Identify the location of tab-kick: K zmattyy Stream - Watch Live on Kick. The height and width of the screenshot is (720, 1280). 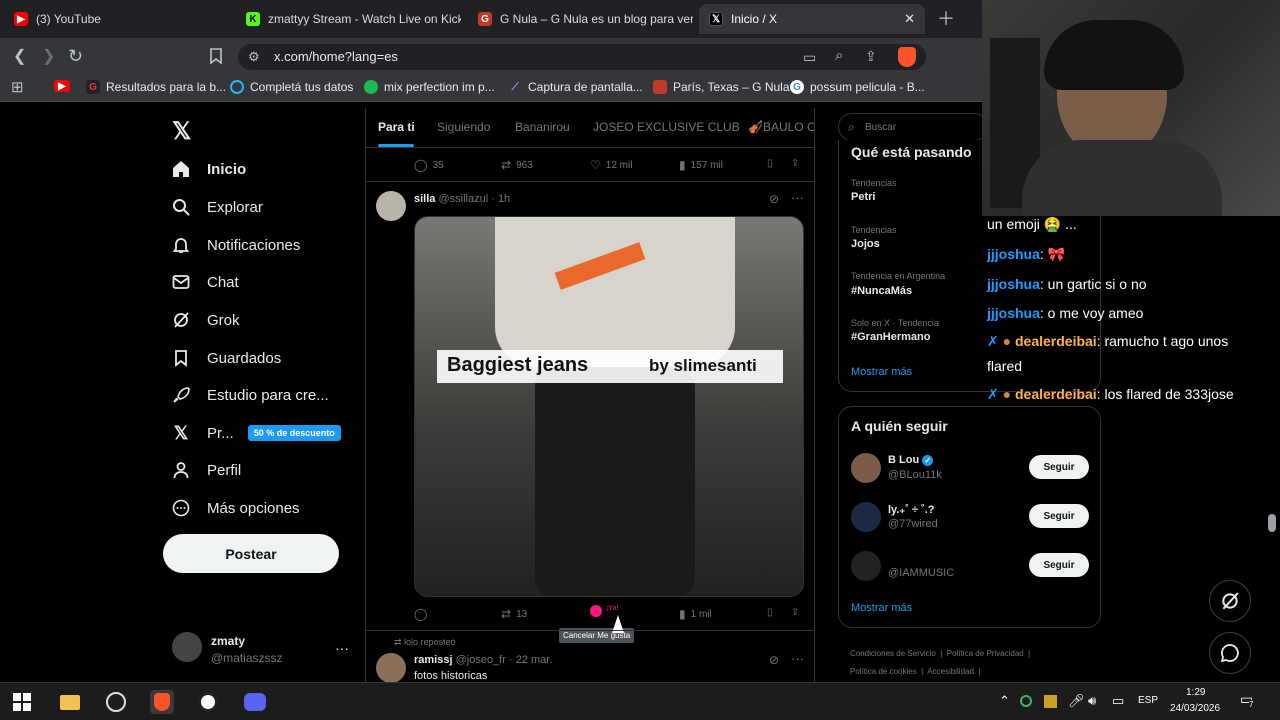
(348, 19).